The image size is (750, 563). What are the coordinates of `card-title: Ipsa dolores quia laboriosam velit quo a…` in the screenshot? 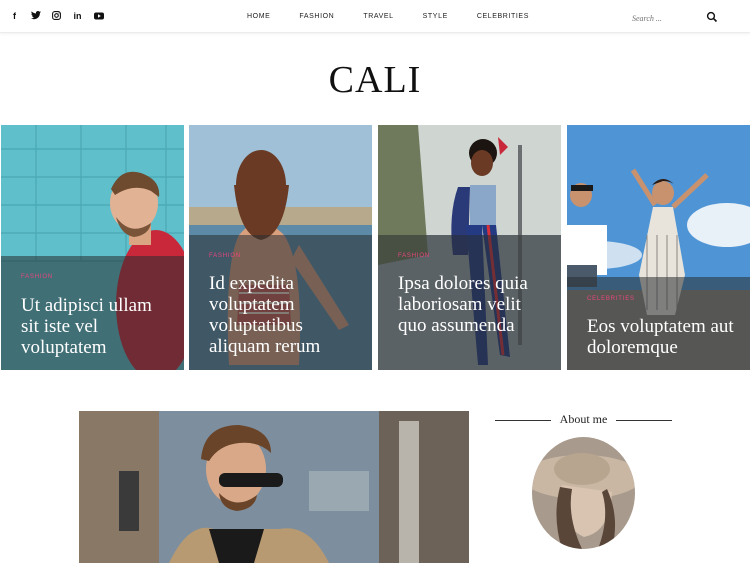 It's located at (474, 304).